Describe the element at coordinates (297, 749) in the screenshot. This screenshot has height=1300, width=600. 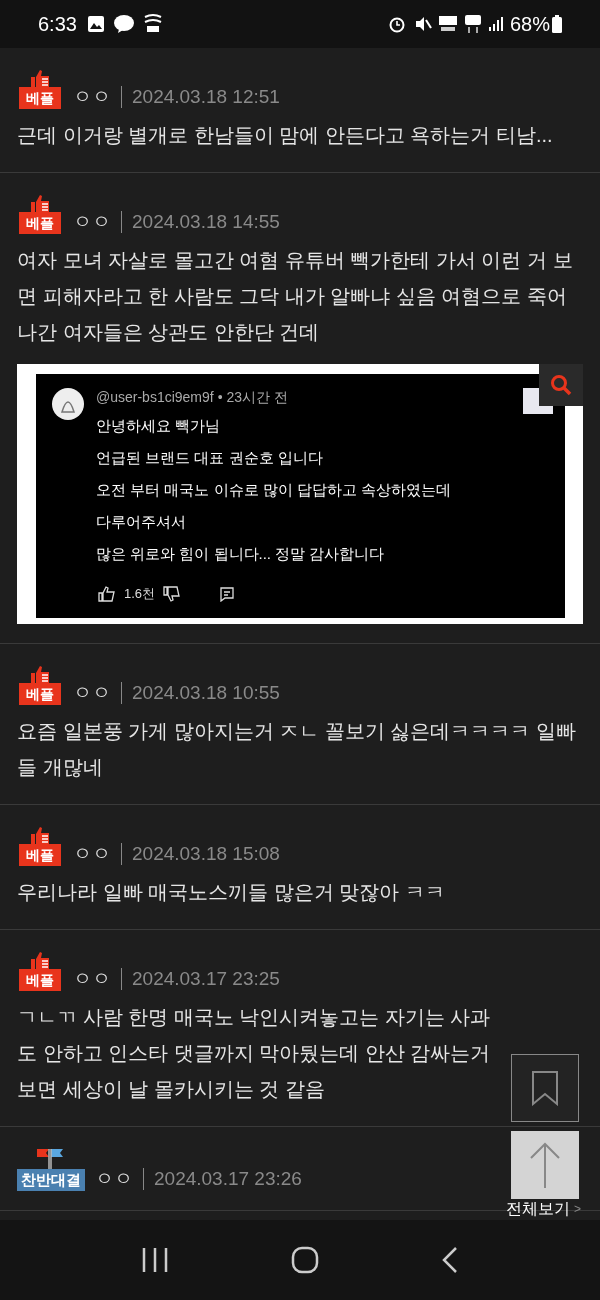
I see `comment-text: 요즘 일본풍 가게 많아지는거 ㅈㄴ 꼴보기 싫은데ㅋㅋㅋㅋ 일빠들 개많네` at that location.